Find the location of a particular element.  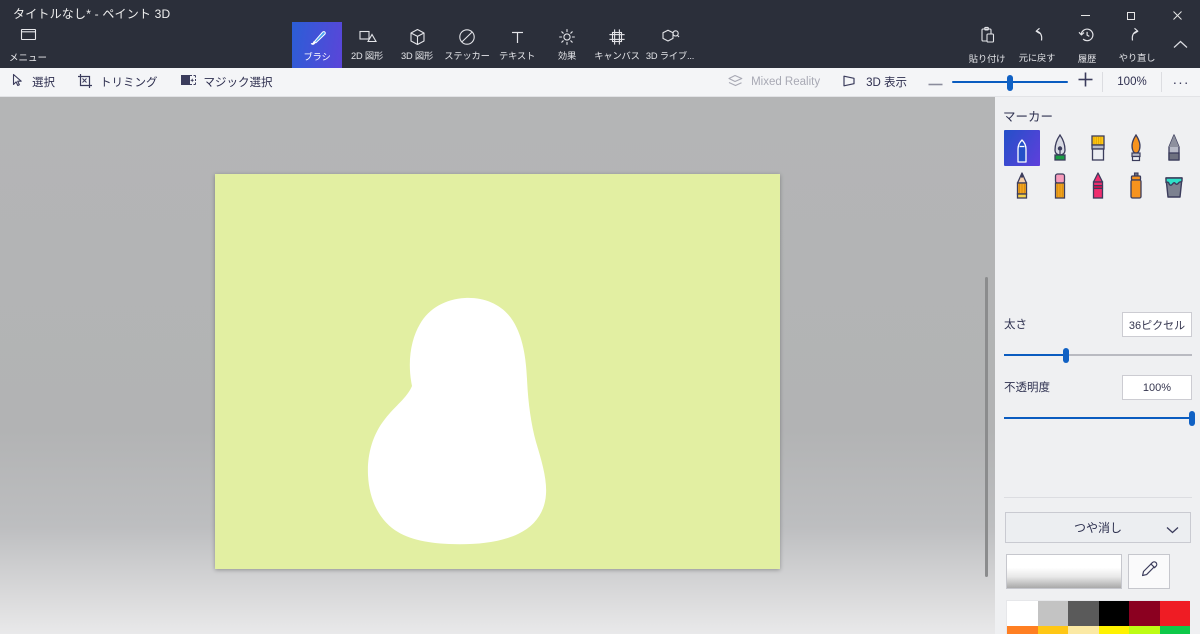

chevron-down-icon is located at coordinates (1172, 530).